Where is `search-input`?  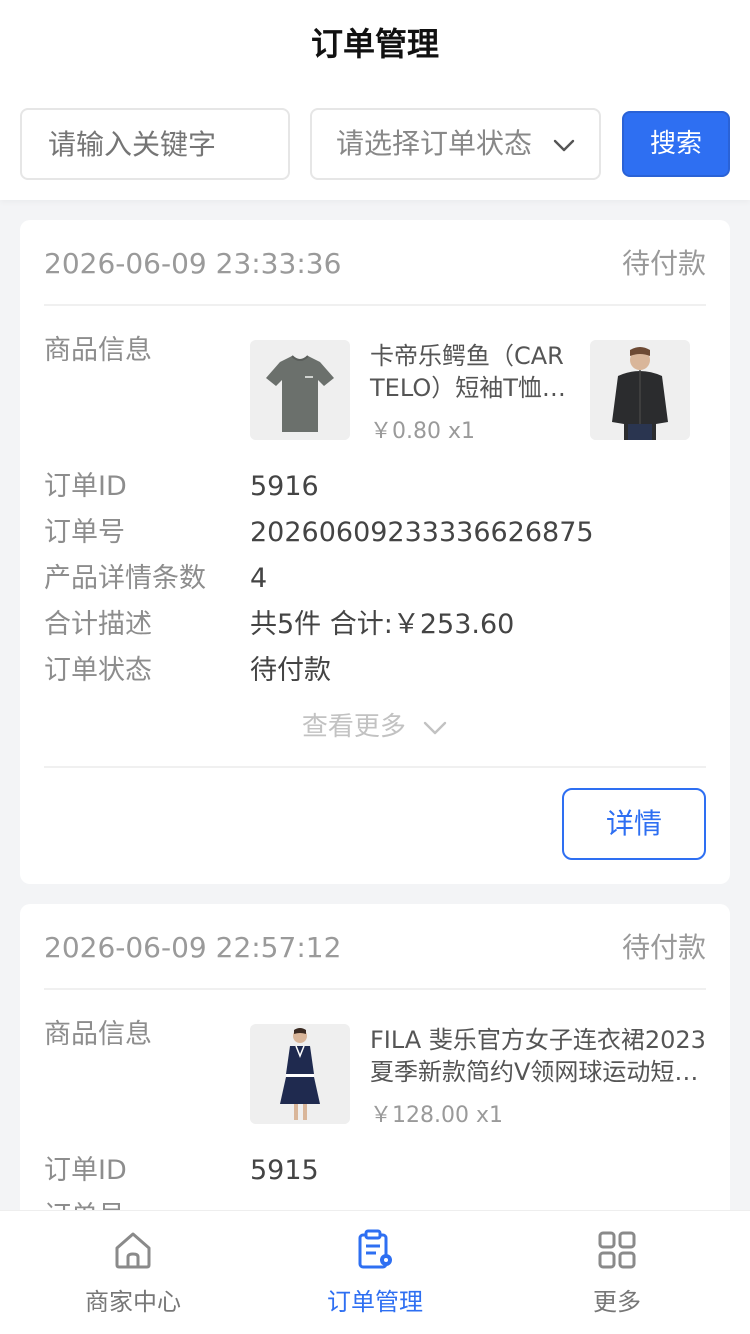 search-input is located at coordinates (155, 144).